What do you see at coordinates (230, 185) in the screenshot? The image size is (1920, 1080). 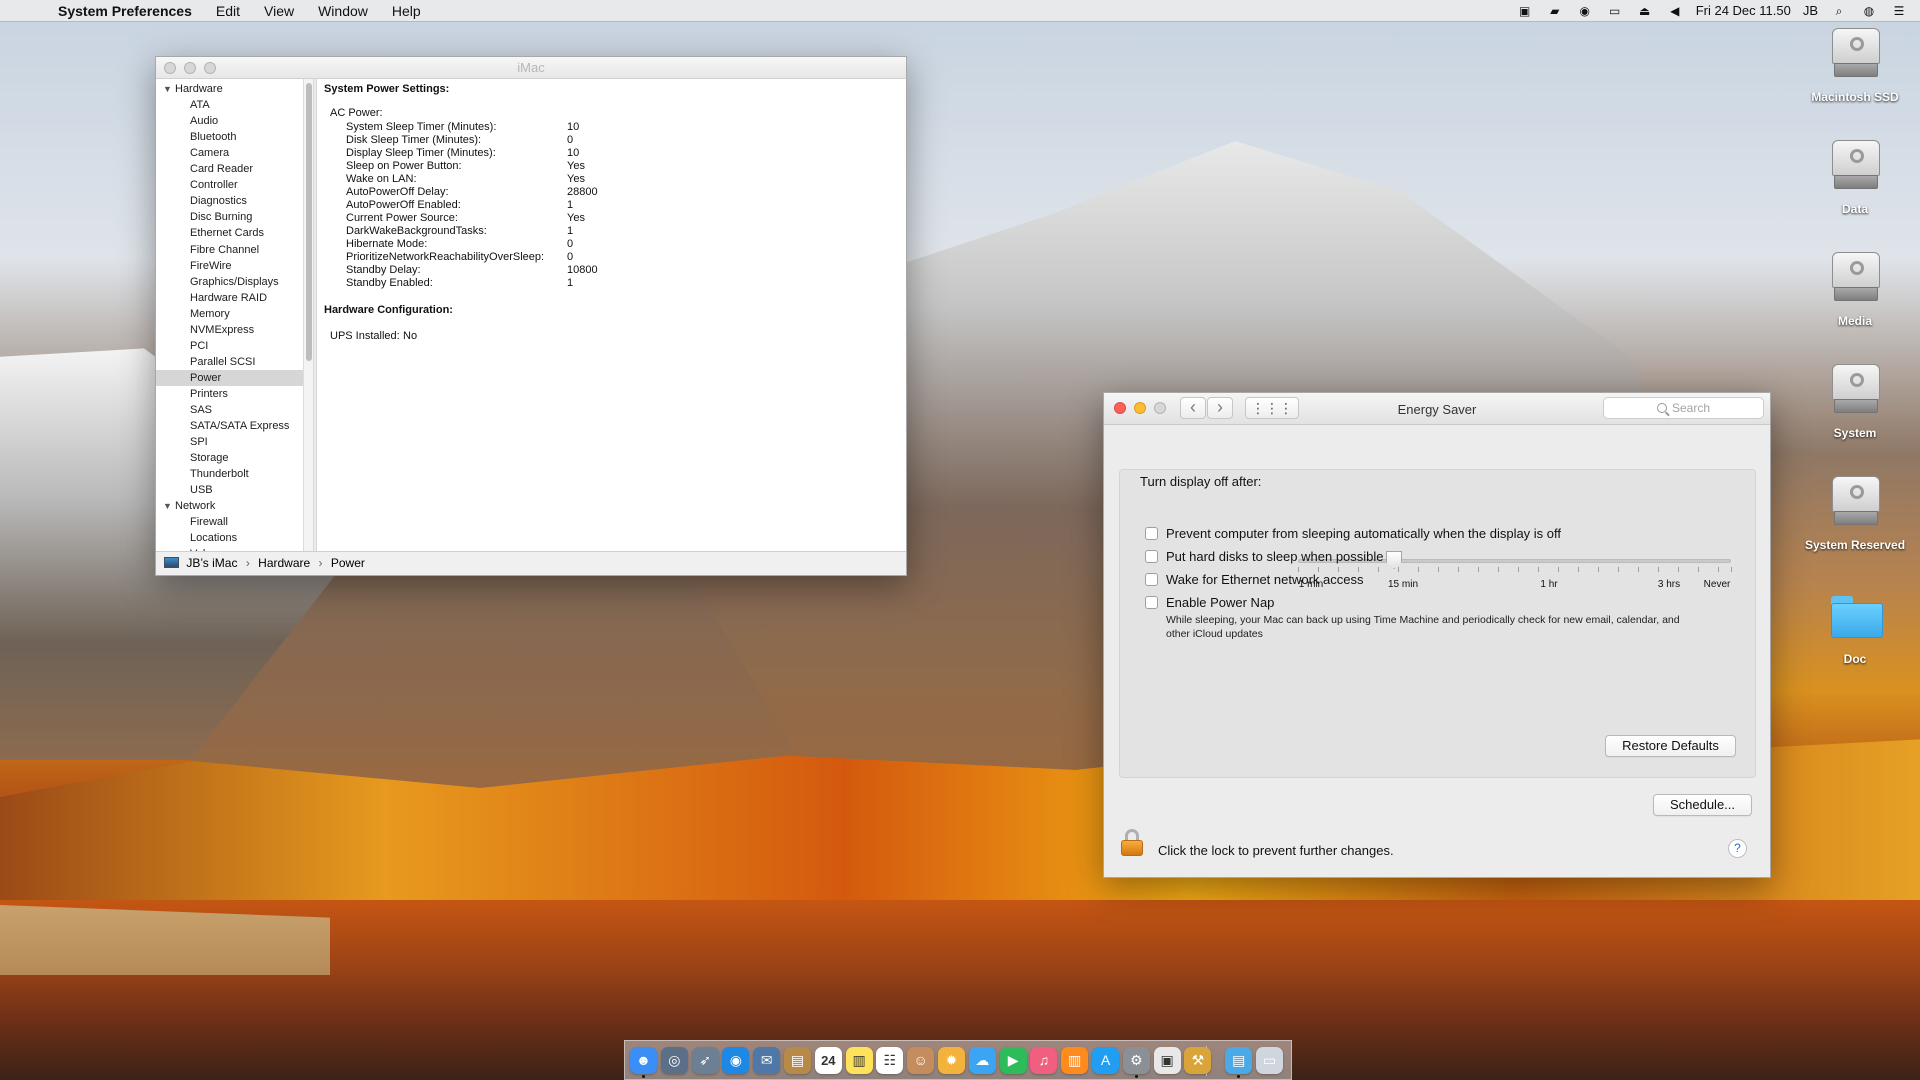 I see `sidebar-item-controller: Controller` at bounding box center [230, 185].